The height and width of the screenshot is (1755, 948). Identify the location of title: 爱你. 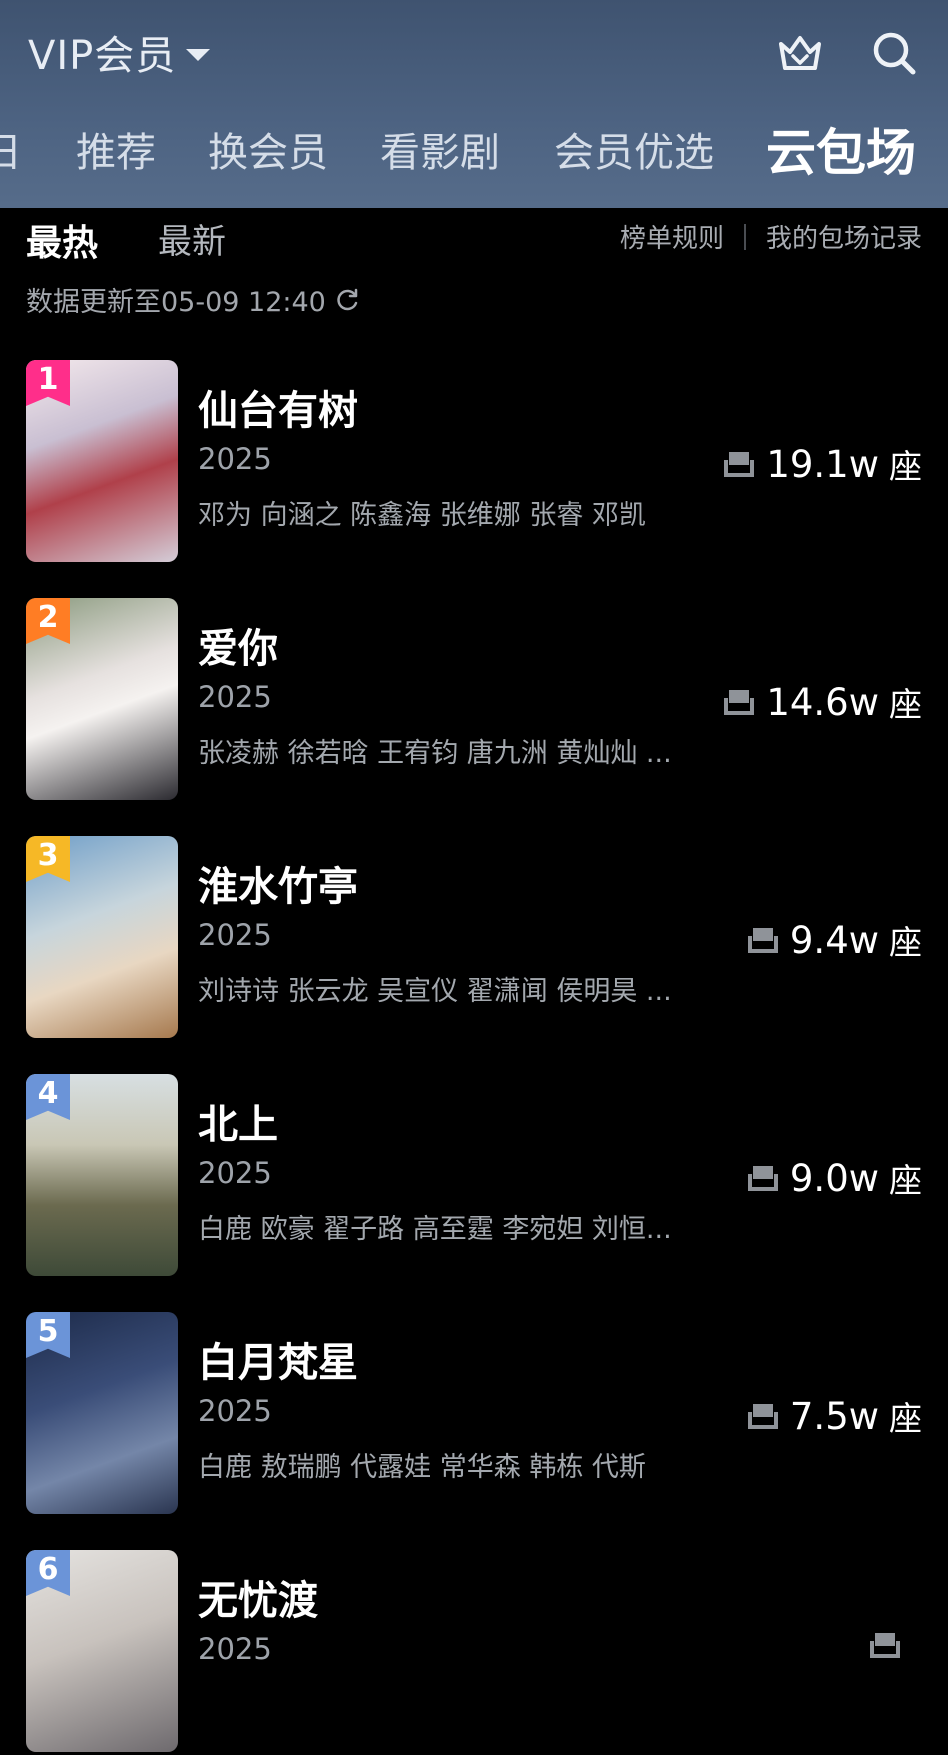
(238, 649).